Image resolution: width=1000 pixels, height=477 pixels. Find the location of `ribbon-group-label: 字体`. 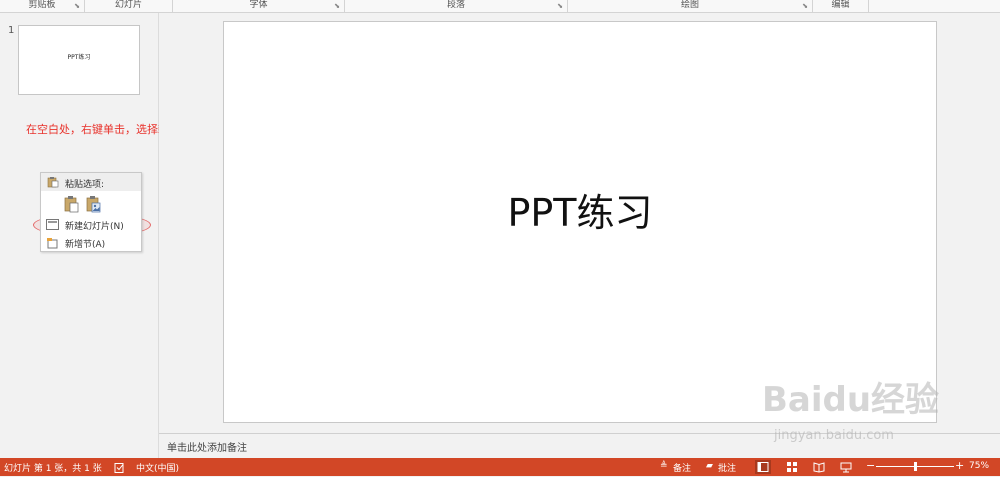

ribbon-group-label: 字体 is located at coordinates (258, 5).